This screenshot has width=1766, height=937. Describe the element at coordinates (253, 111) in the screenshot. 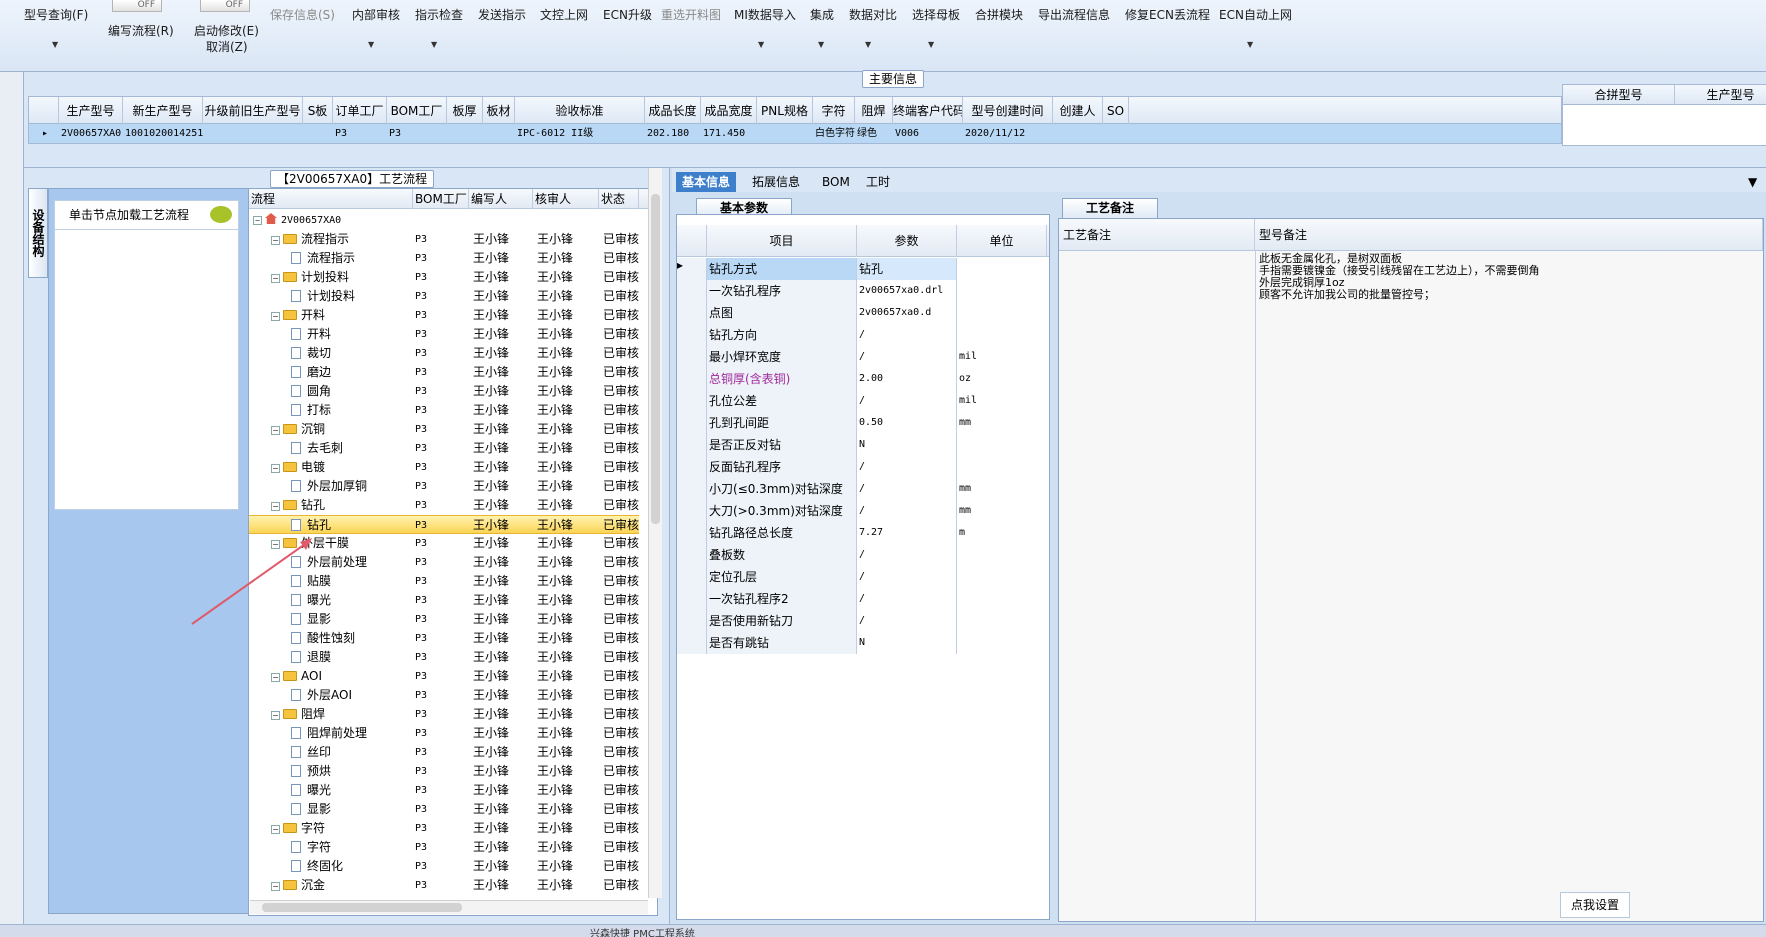

I see `main-col-header-2: 升级前旧生产型号` at that location.